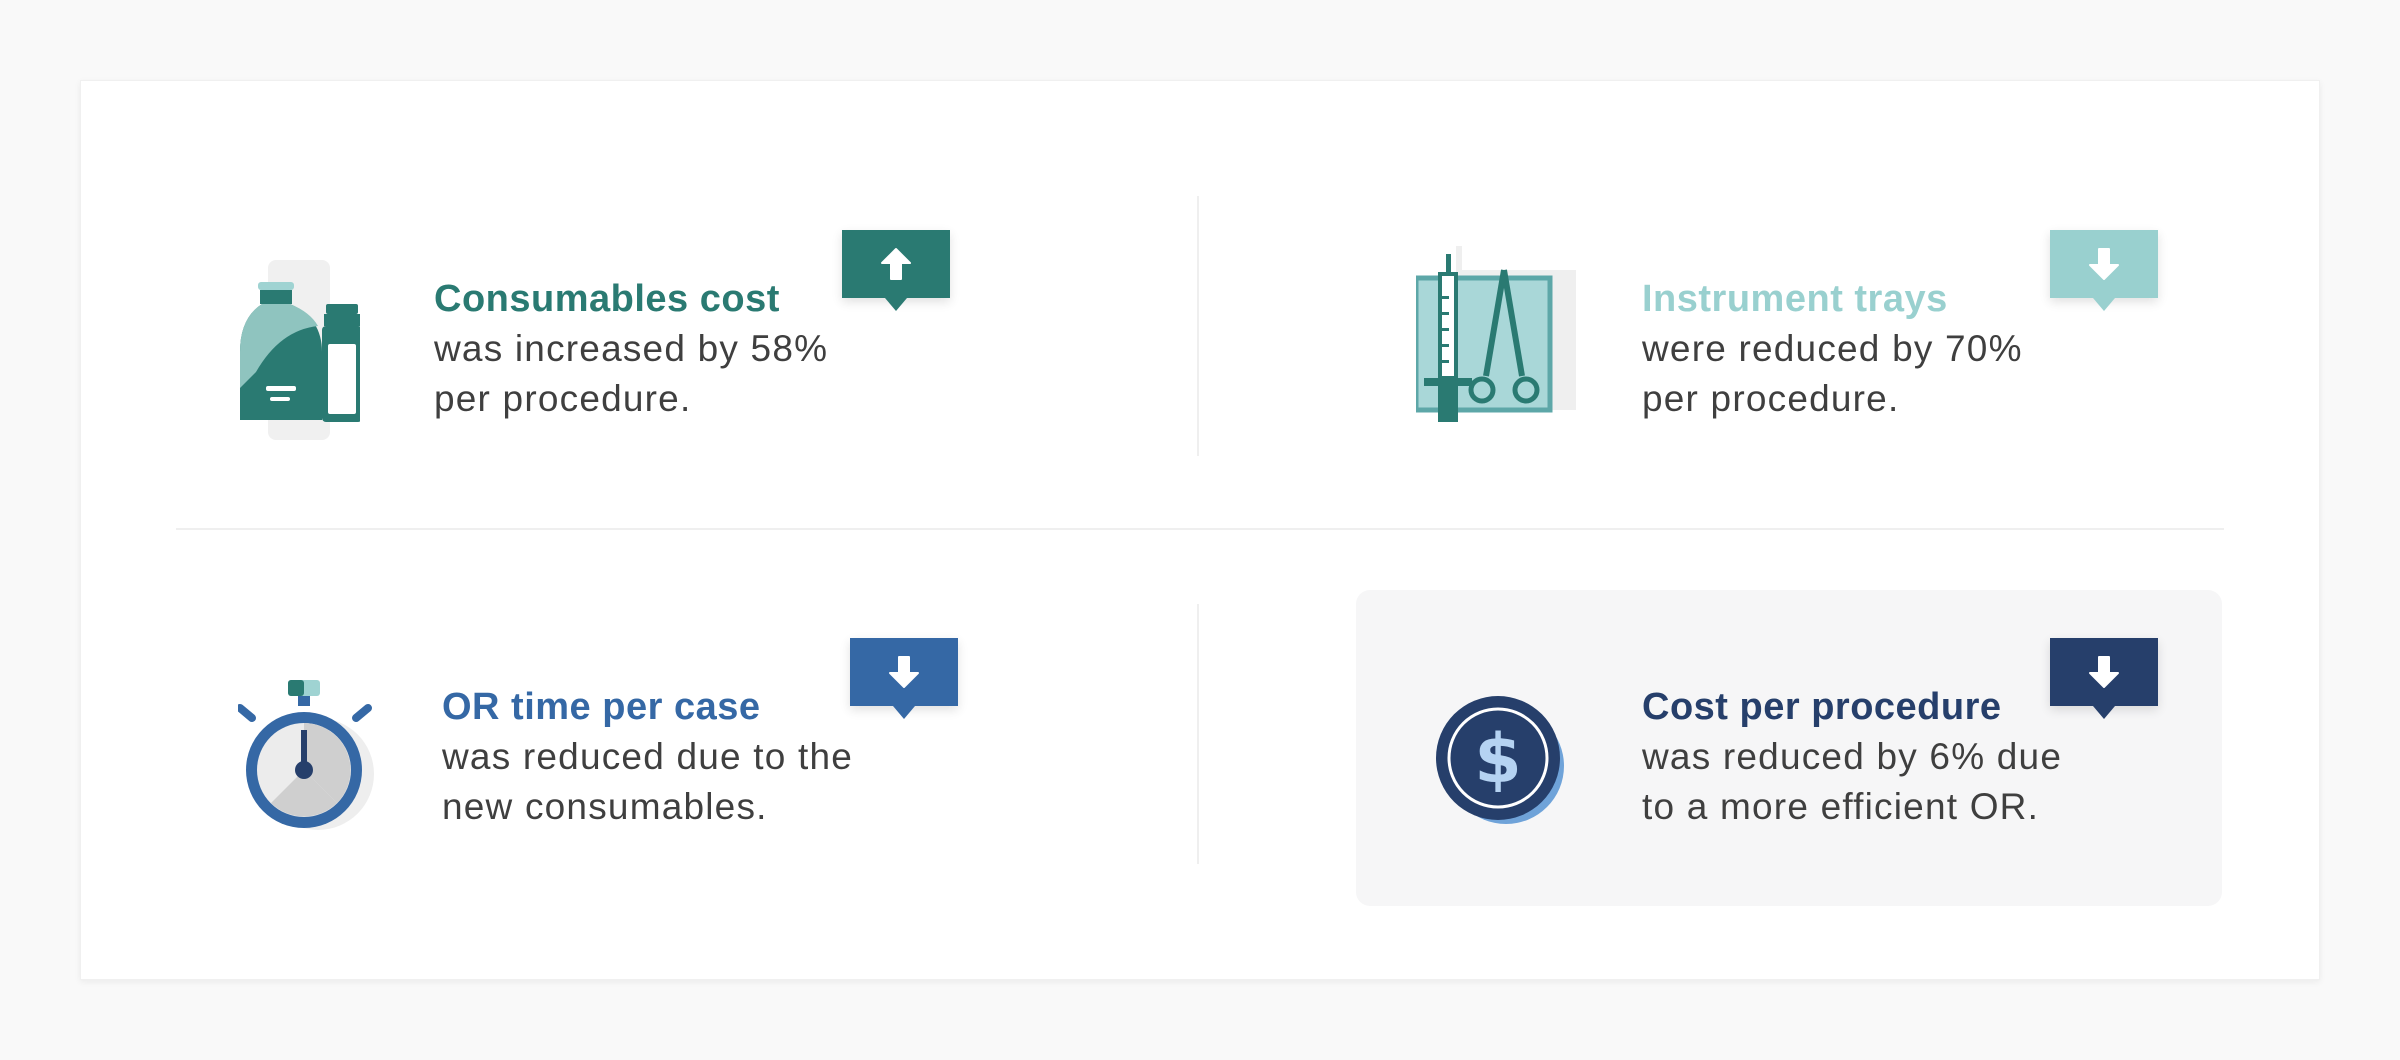 The width and height of the screenshot is (2400, 1060). I want to click on stat-line-1: was increased by 58%, so click(631, 348).